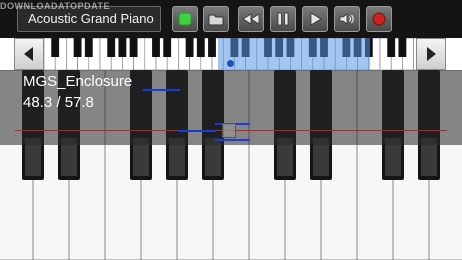  I want to click on arrow-right-icon, so click(431, 54).